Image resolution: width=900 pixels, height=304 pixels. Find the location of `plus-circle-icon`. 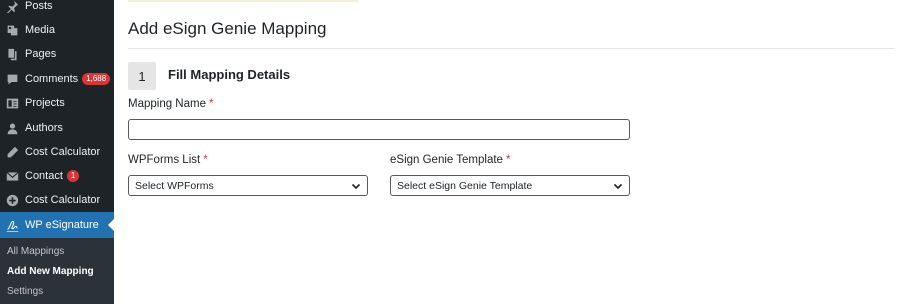

plus-circle-icon is located at coordinates (12, 200).